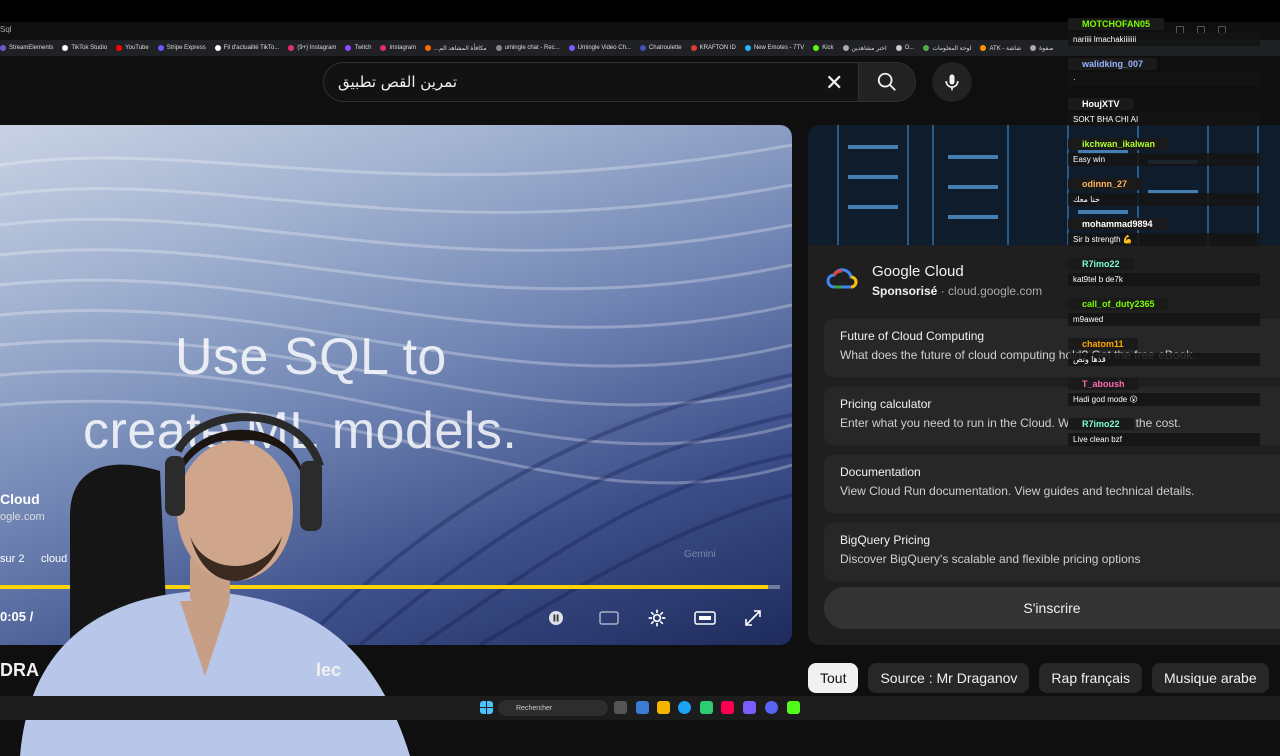 This screenshot has height=756, width=1280. What do you see at coordinates (1164, 79) in the screenshot?
I see `chat-text: ·` at bounding box center [1164, 79].